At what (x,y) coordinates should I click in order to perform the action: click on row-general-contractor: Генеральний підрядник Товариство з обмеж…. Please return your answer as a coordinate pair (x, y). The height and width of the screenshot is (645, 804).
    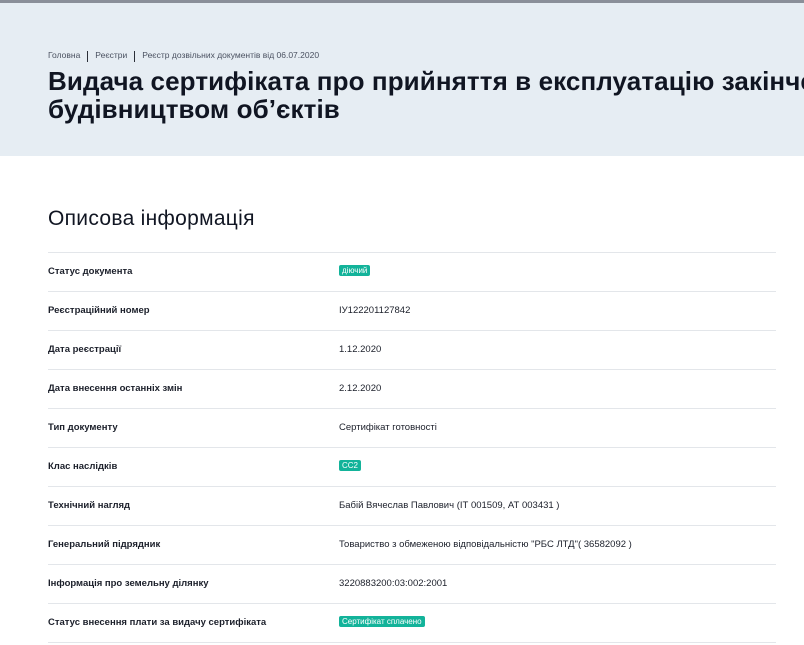
    Looking at the image, I should click on (412, 545).